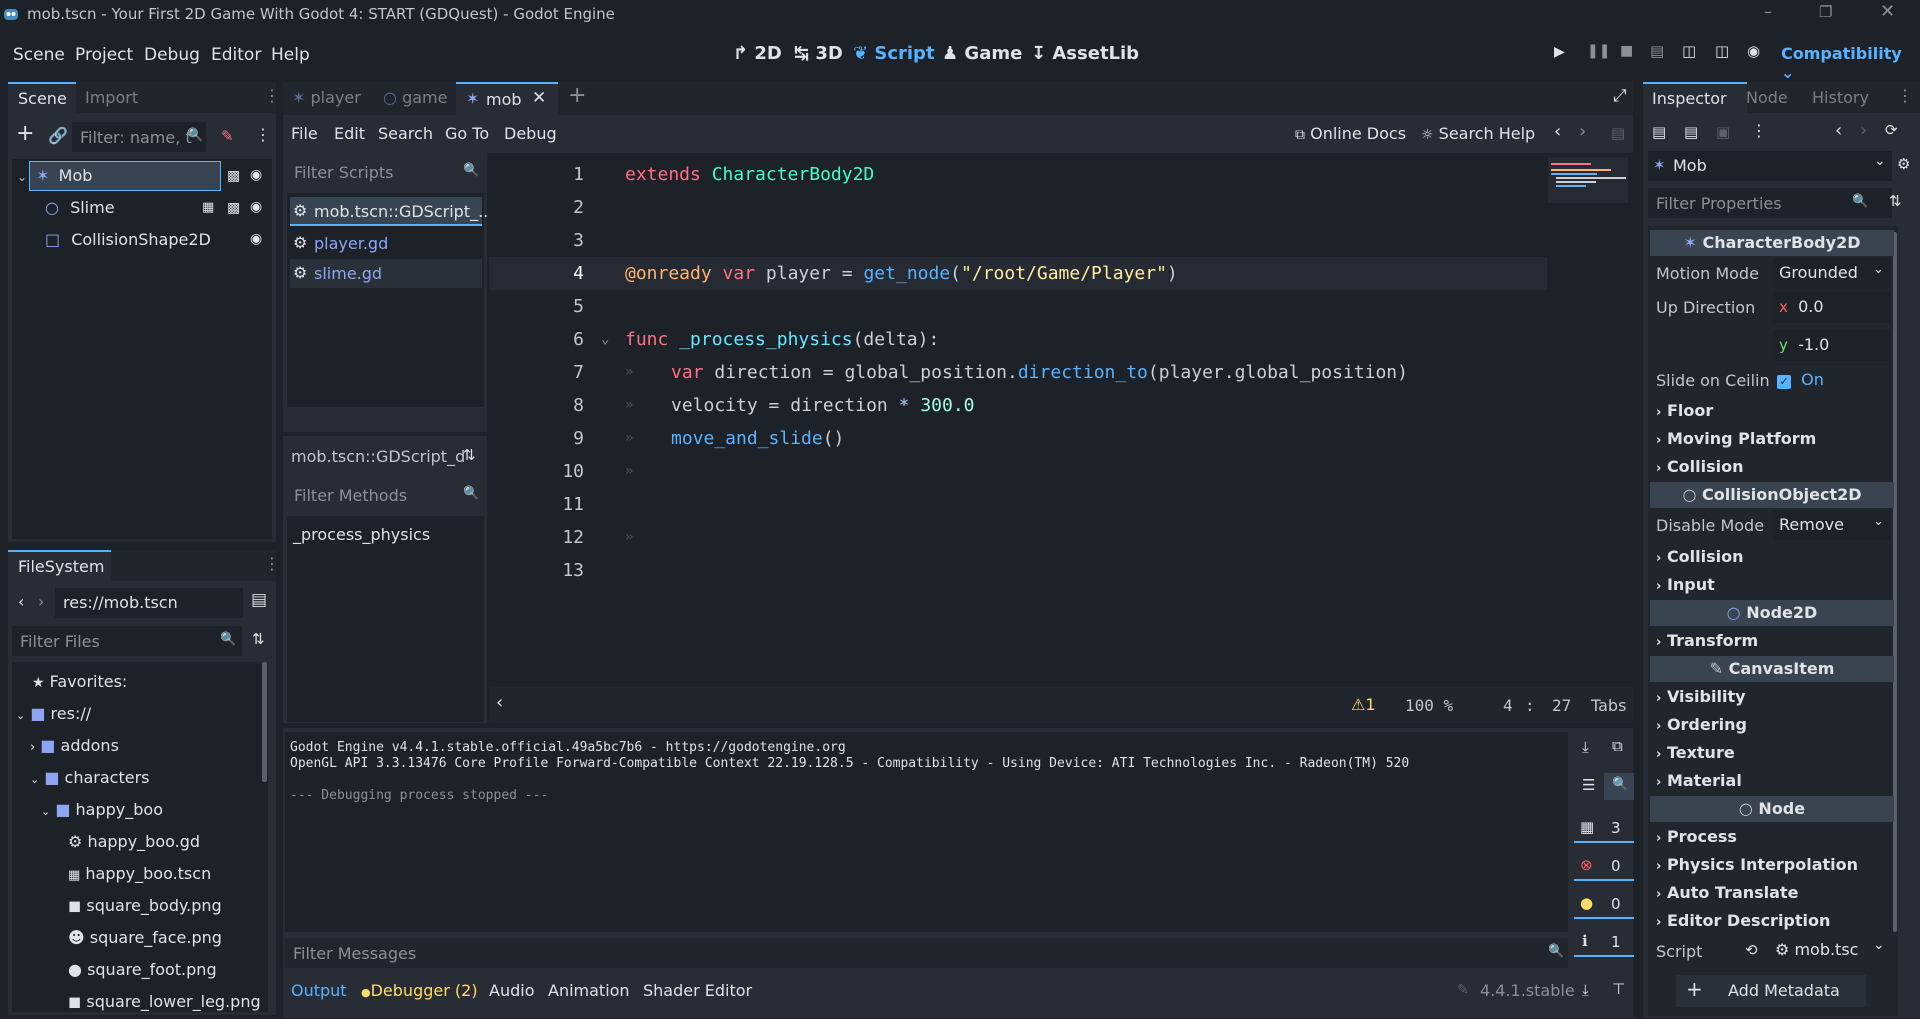 The height and width of the screenshot is (1019, 1920). I want to click on workspace-script-button: ❦ Script, so click(894, 53).